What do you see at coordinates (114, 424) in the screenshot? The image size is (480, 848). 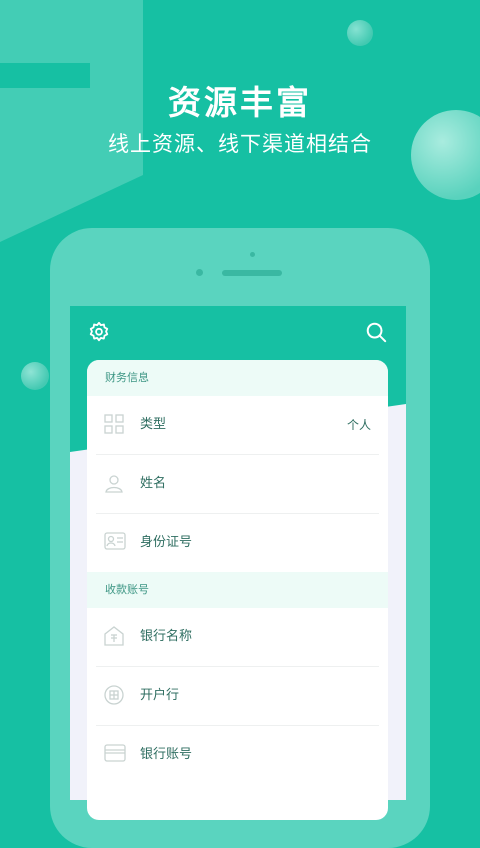 I see `grid-icon` at bounding box center [114, 424].